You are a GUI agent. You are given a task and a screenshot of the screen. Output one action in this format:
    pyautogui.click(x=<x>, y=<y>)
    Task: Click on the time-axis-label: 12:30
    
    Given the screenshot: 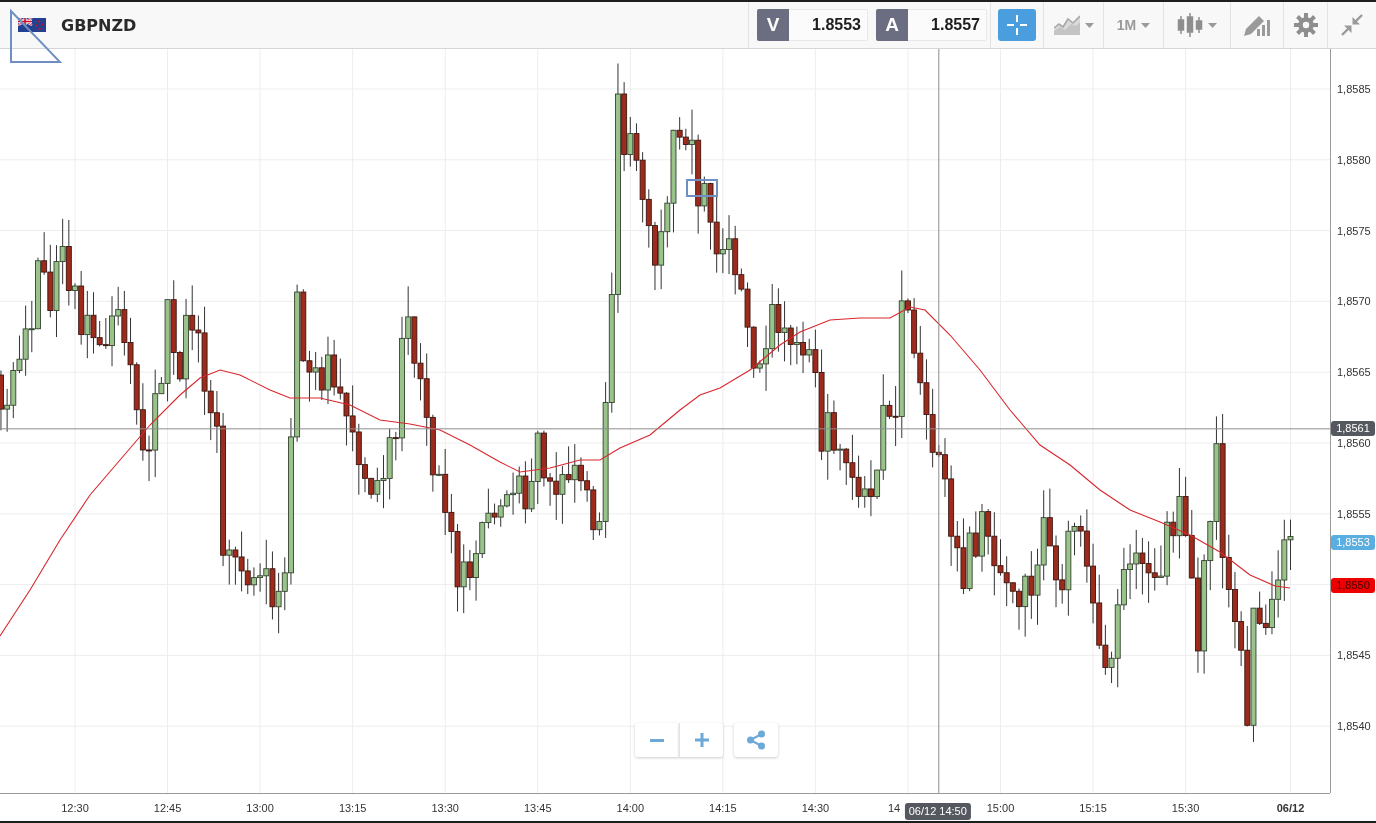 What is the action you would take?
    pyautogui.click(x=75, y=808)
    